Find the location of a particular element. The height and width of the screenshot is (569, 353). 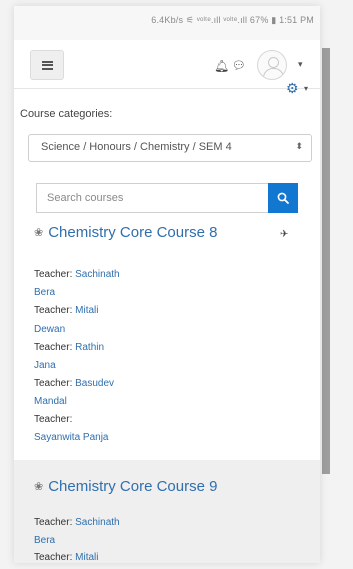

teacher-line: Jana is located at coordinates (45, 365).